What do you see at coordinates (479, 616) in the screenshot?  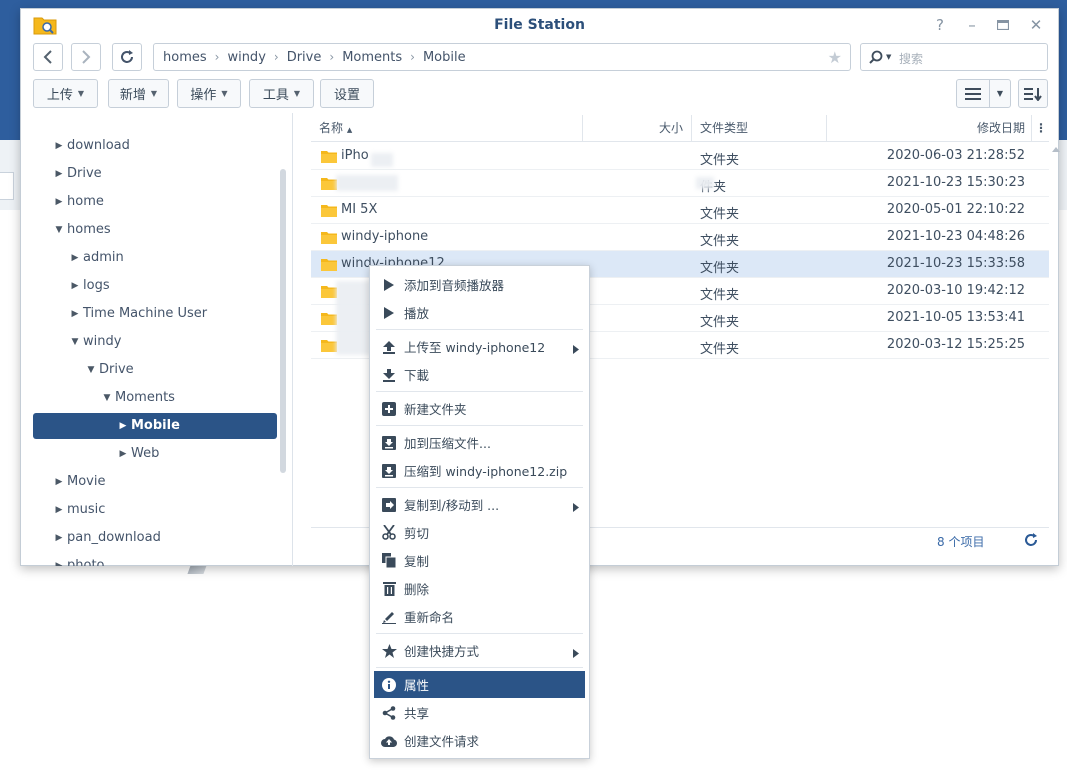 I see `menu-rename: 重新命名` at bounding box center [479, 616].